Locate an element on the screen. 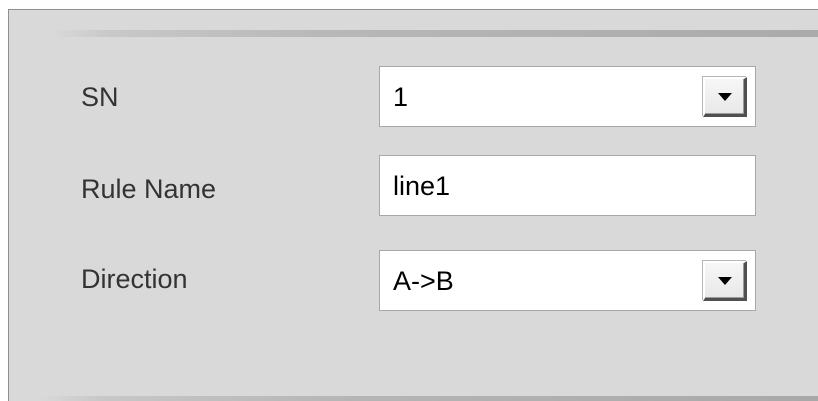 This screenshot has width=818, height=401. sn-dropdown-button is located at coordinates (725, 97).